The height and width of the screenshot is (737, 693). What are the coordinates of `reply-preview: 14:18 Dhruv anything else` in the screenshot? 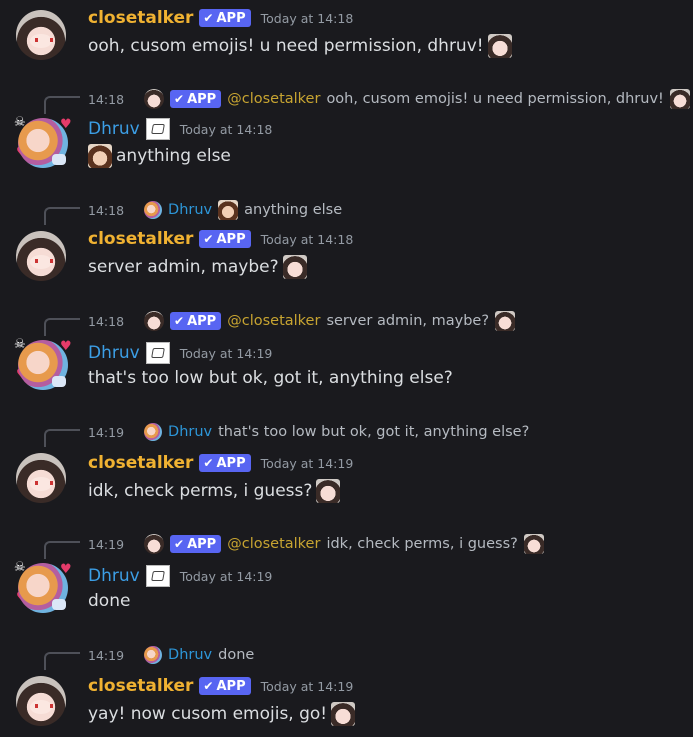 It's located at (215, 210).